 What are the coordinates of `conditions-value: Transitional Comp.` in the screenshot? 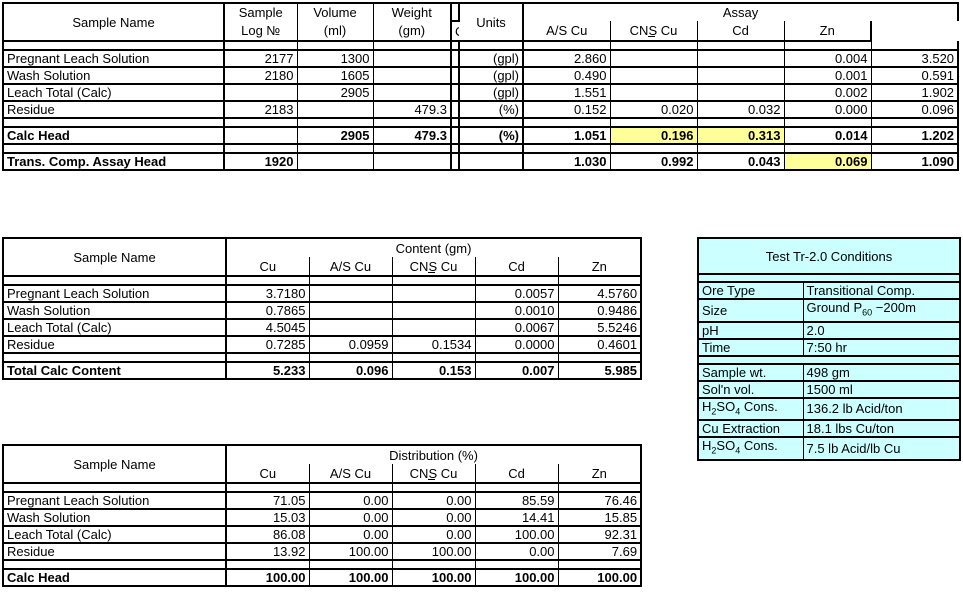 It's located at (882, 291).